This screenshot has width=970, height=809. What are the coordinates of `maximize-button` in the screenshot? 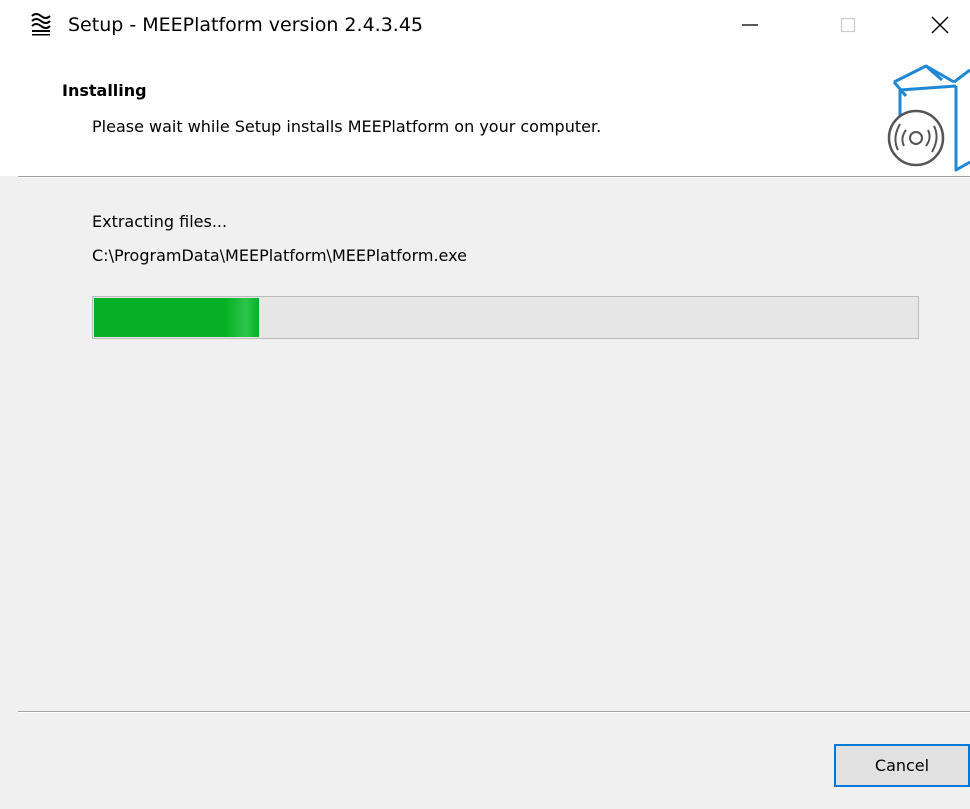 It's located at (848, 27).